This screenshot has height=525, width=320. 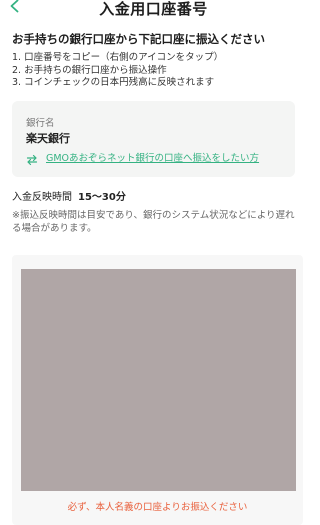 I want to click on page-title: 入金用口座番号, so click(x=153, y=9).